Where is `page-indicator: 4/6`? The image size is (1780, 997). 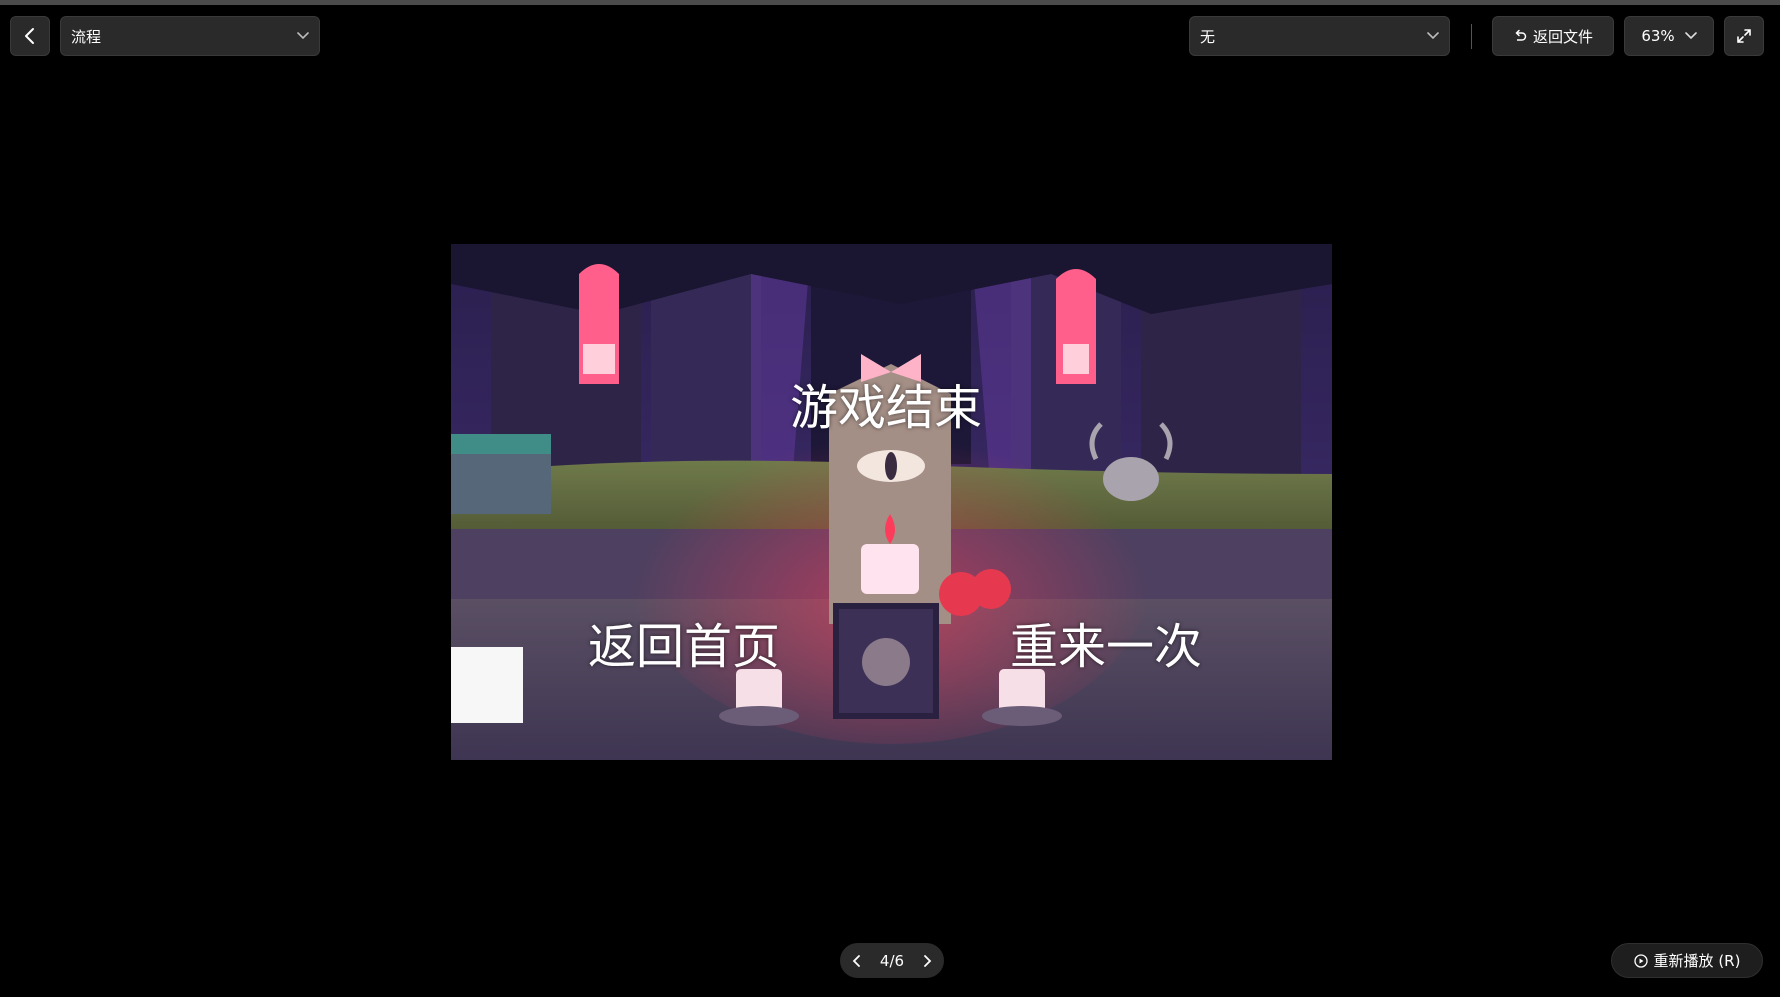
page-indicator: 4/6 is located at coordinates (892, 960).